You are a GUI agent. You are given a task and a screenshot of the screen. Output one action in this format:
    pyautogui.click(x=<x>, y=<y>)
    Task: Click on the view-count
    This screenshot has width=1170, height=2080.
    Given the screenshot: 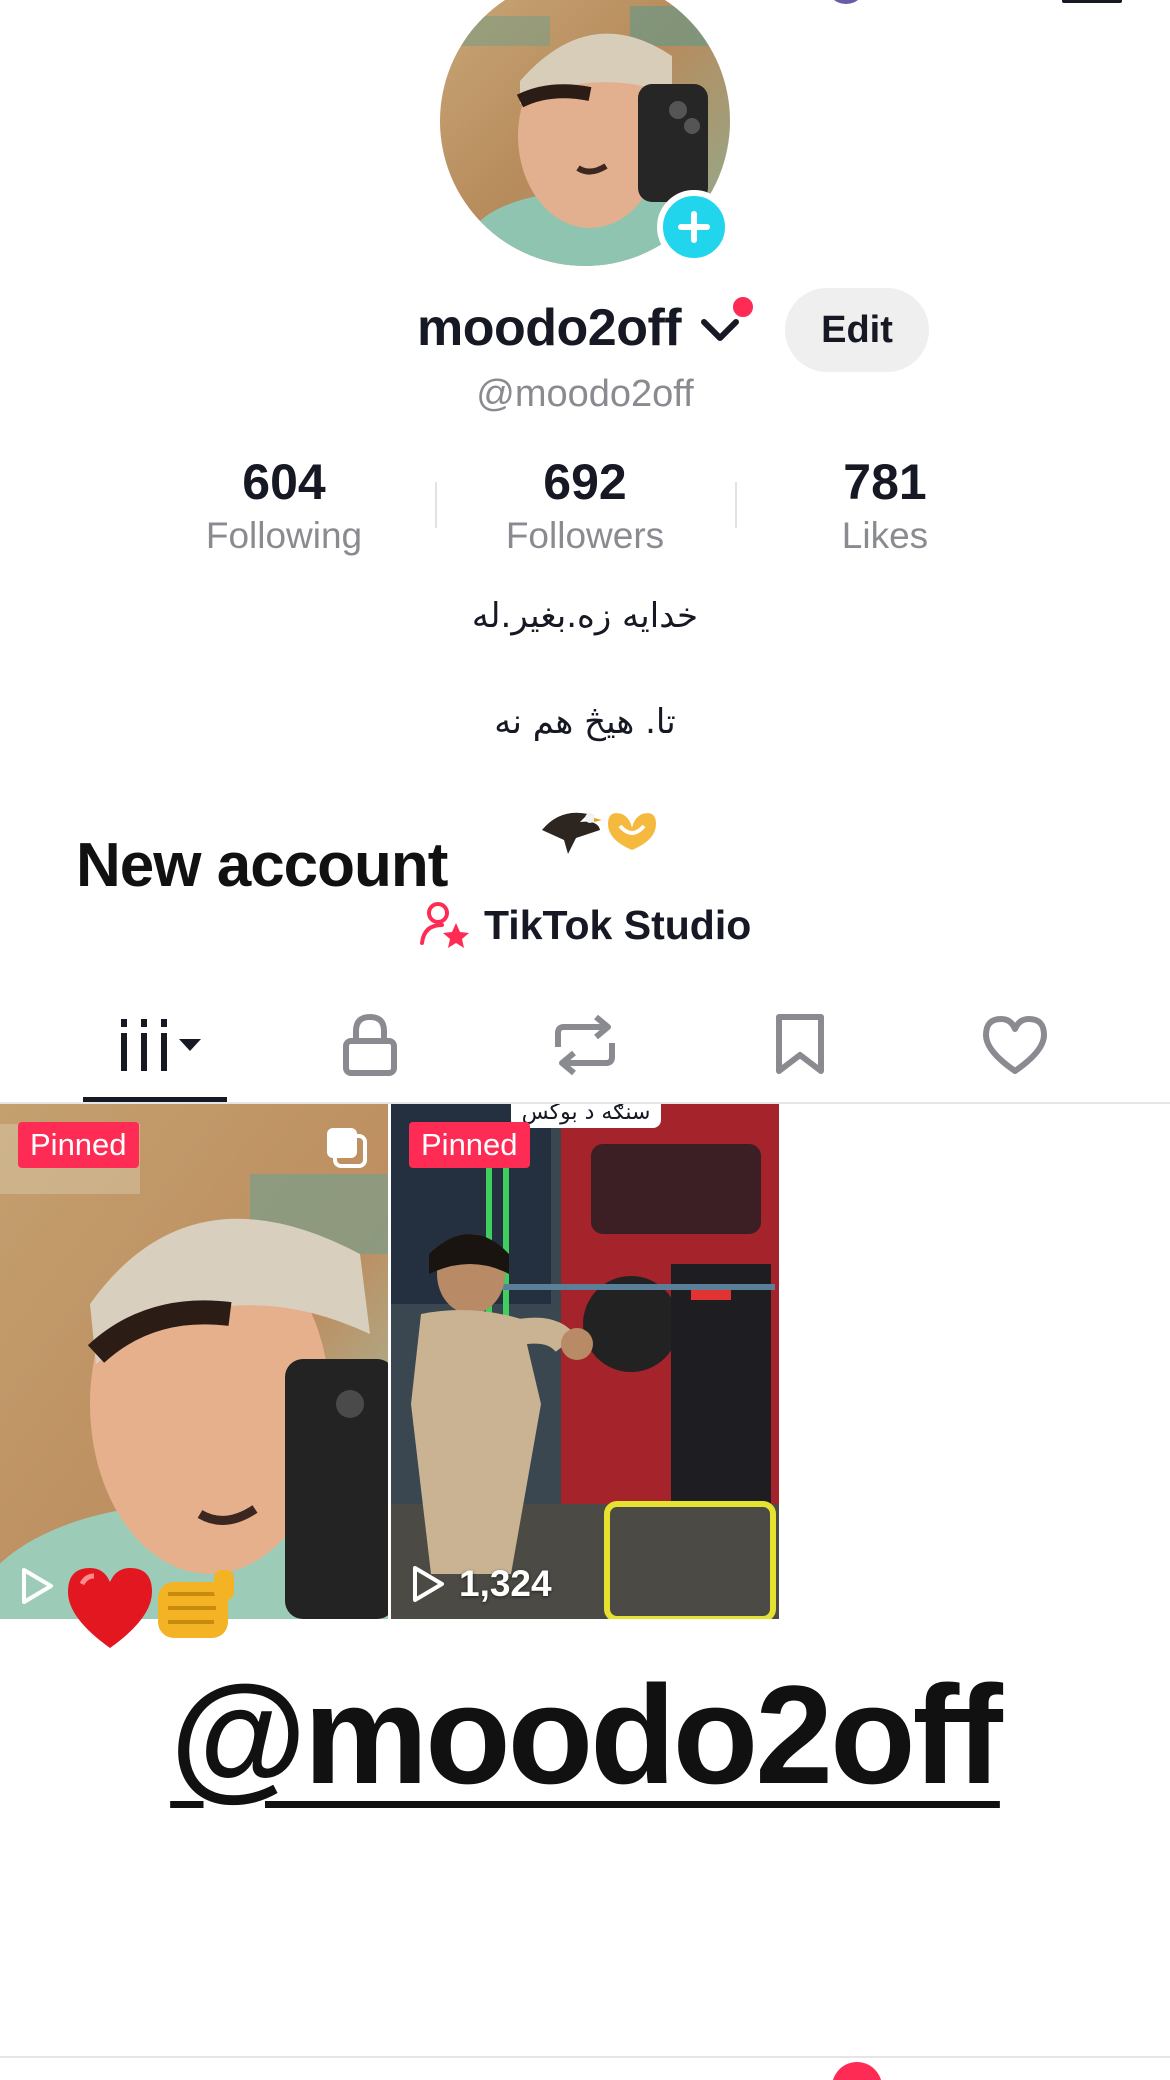 What is the action you would take?
    pyautogui.click(x=44, y=1586)
    